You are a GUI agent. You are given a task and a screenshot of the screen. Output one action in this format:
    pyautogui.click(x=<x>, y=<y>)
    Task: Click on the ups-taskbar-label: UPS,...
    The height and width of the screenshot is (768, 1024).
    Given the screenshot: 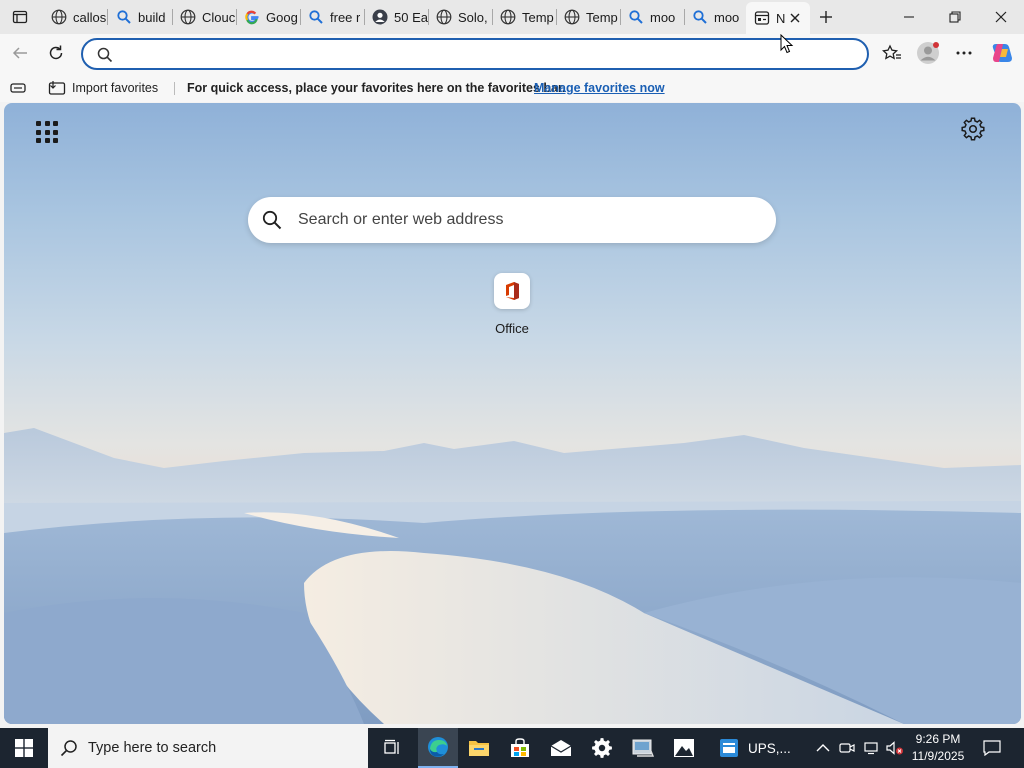 What is the action you would take?
    pyautogui.click(x=769, y=748)
    